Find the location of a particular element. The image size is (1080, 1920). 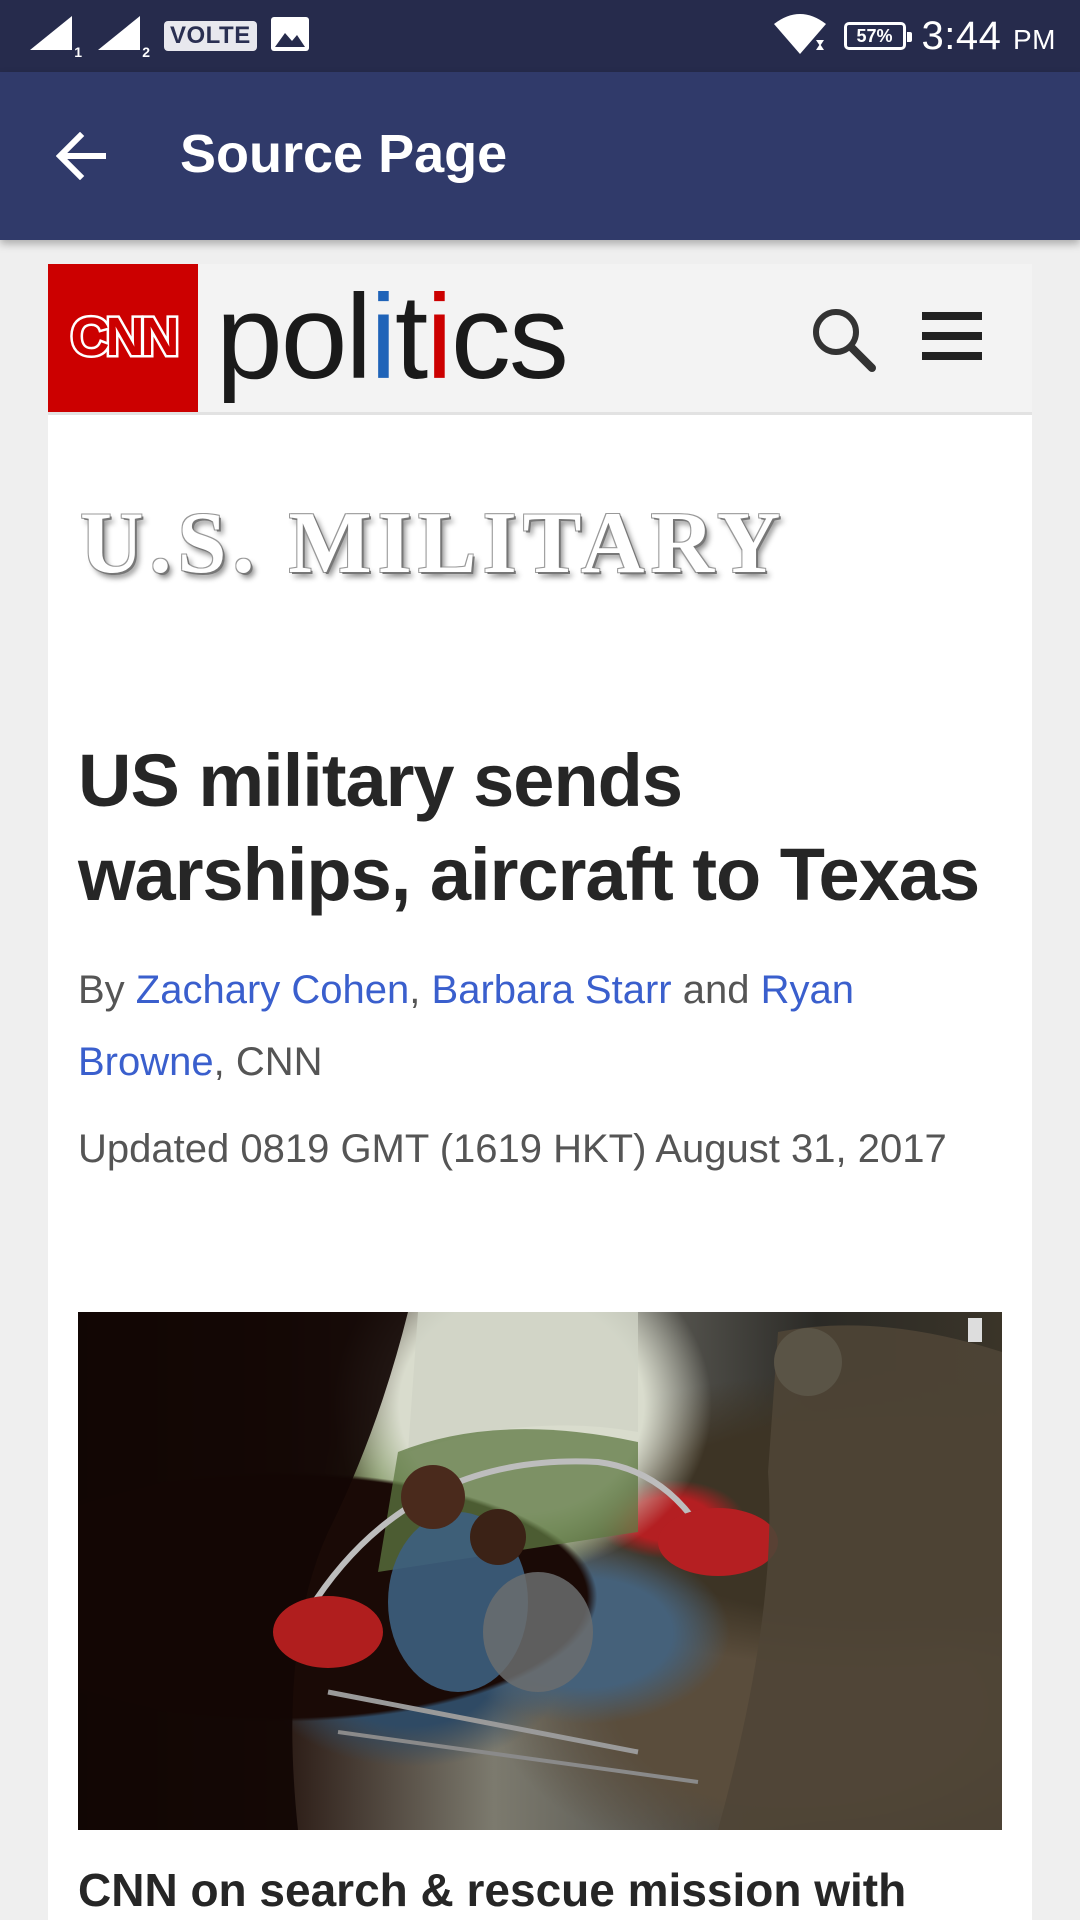

search-icon is located at coordinates (844, 340).